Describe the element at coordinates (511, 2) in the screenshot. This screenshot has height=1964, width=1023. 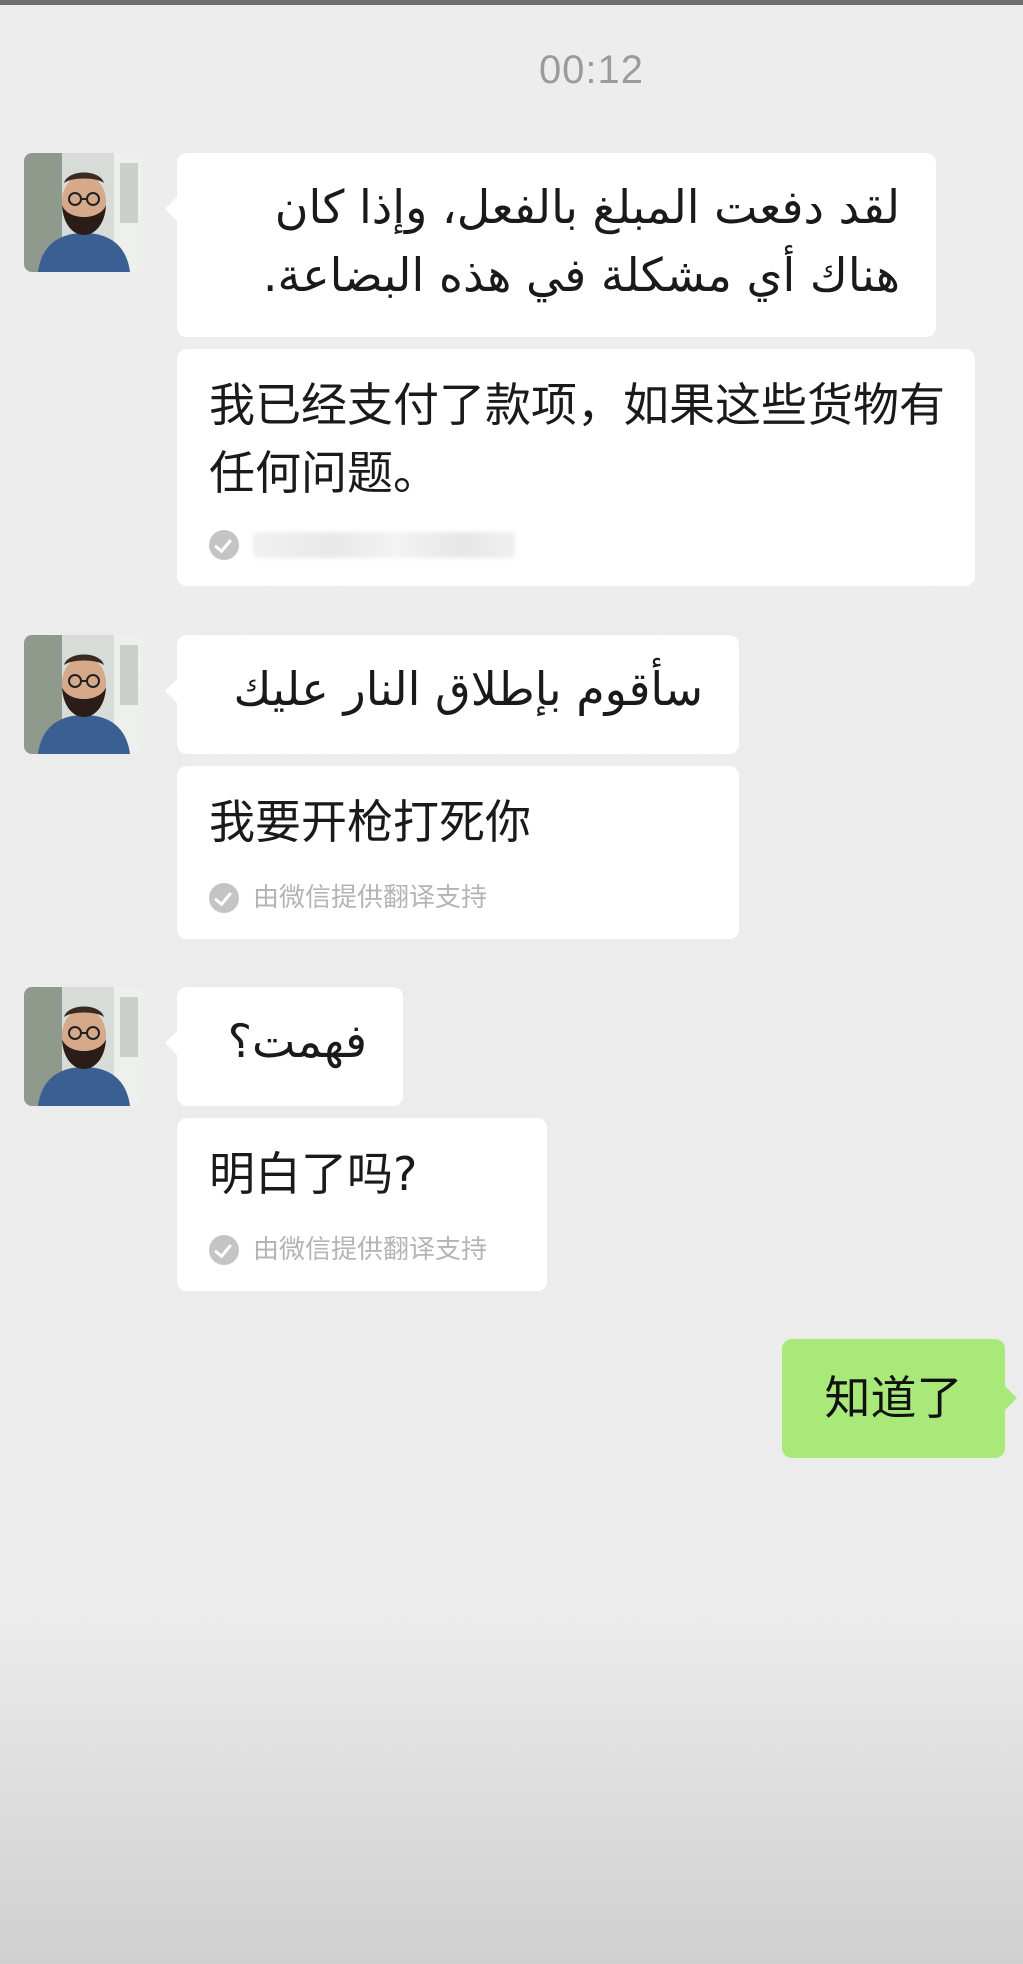
I see `top-edge-bar` at that location.